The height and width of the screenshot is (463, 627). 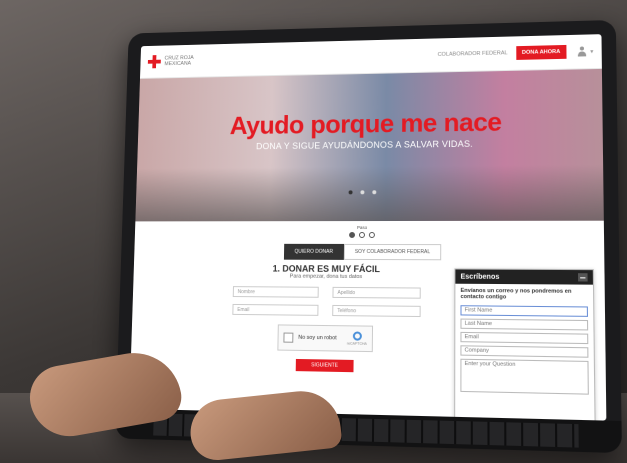 What do you see at coordinates (524, 311) in the screenshot?
I see `first-name-field: First Name` at bounding box center [524, 311].